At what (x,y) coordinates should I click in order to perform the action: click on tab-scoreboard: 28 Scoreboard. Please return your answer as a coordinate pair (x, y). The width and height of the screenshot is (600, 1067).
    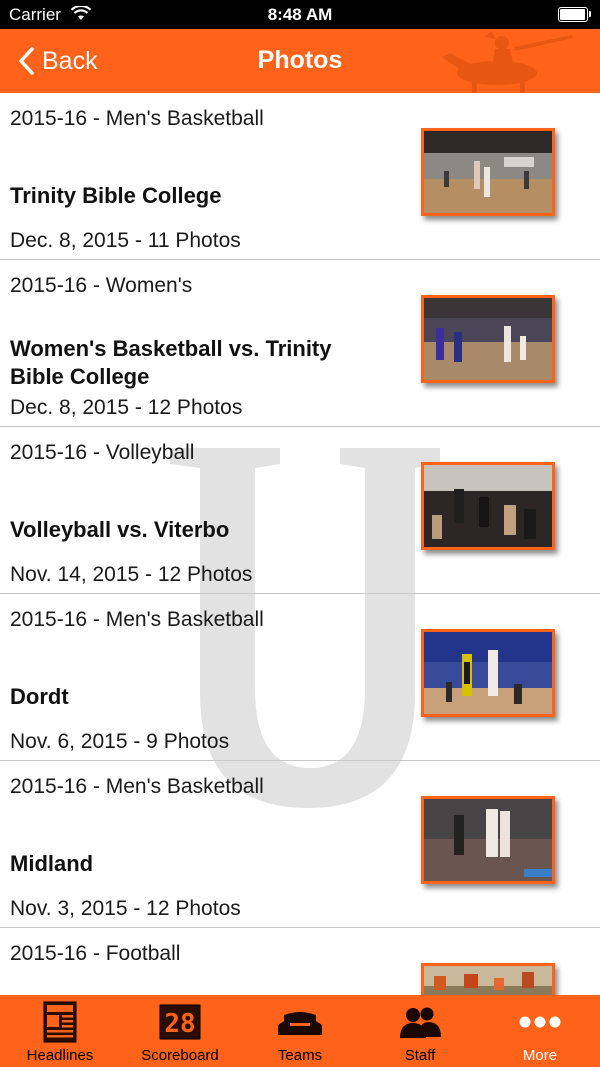
    Looking at the image, I should click on (180, 1031).